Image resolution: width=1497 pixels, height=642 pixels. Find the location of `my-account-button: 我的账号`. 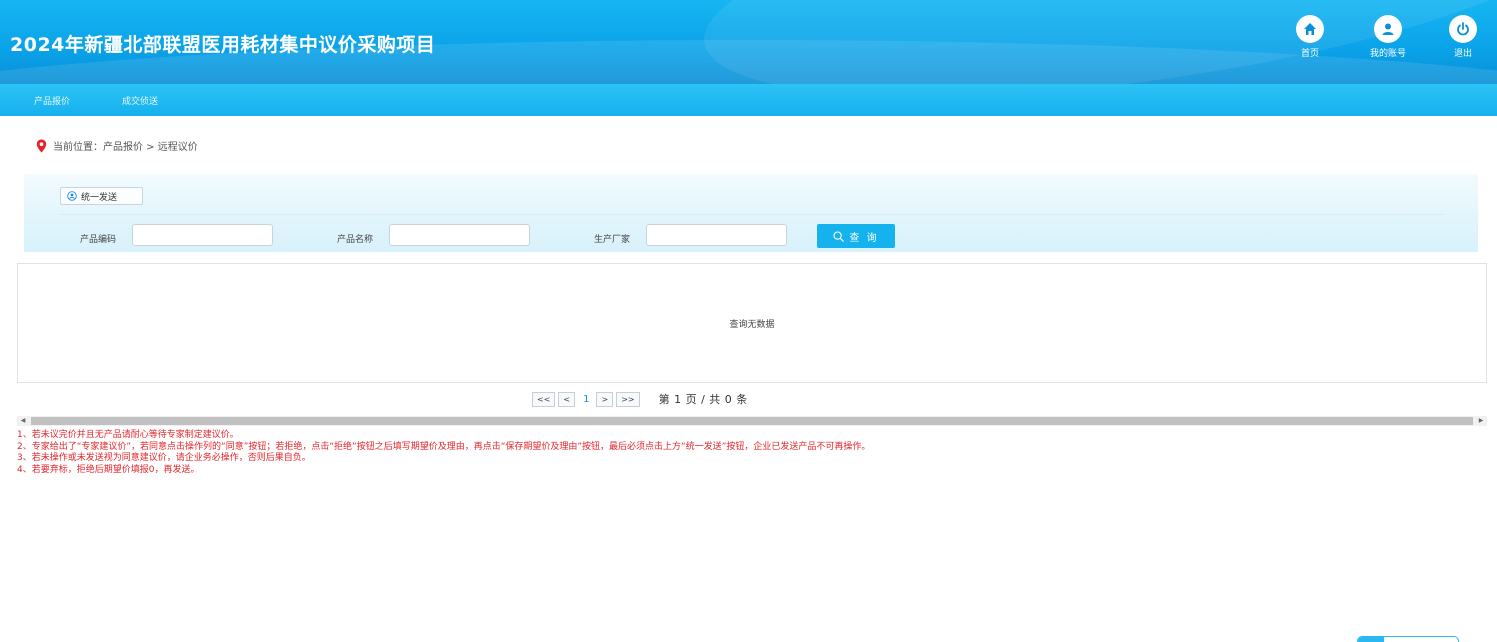

my-account-button: 我的账号 is located at coordinates (1388, 37).